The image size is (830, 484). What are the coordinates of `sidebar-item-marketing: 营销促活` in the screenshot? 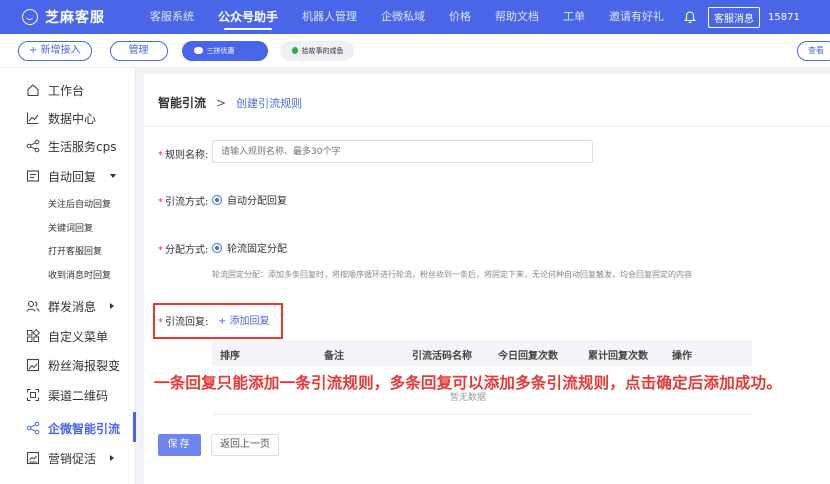 It's located at (70, 458).